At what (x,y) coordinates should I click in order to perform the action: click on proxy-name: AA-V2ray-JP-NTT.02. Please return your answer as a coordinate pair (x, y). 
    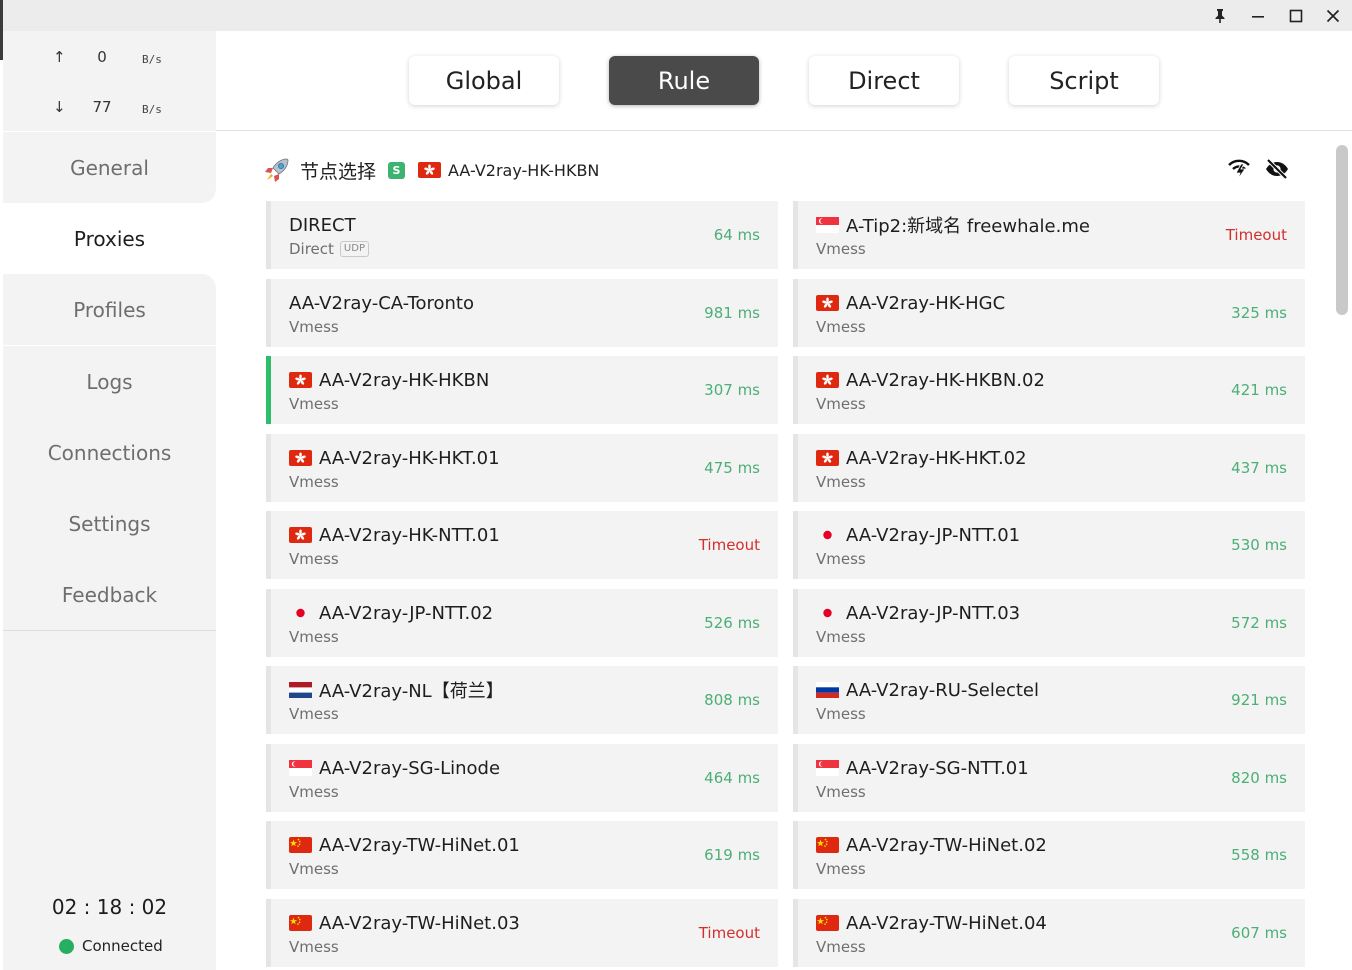
    Looking at the image, I should click on (406, 613).